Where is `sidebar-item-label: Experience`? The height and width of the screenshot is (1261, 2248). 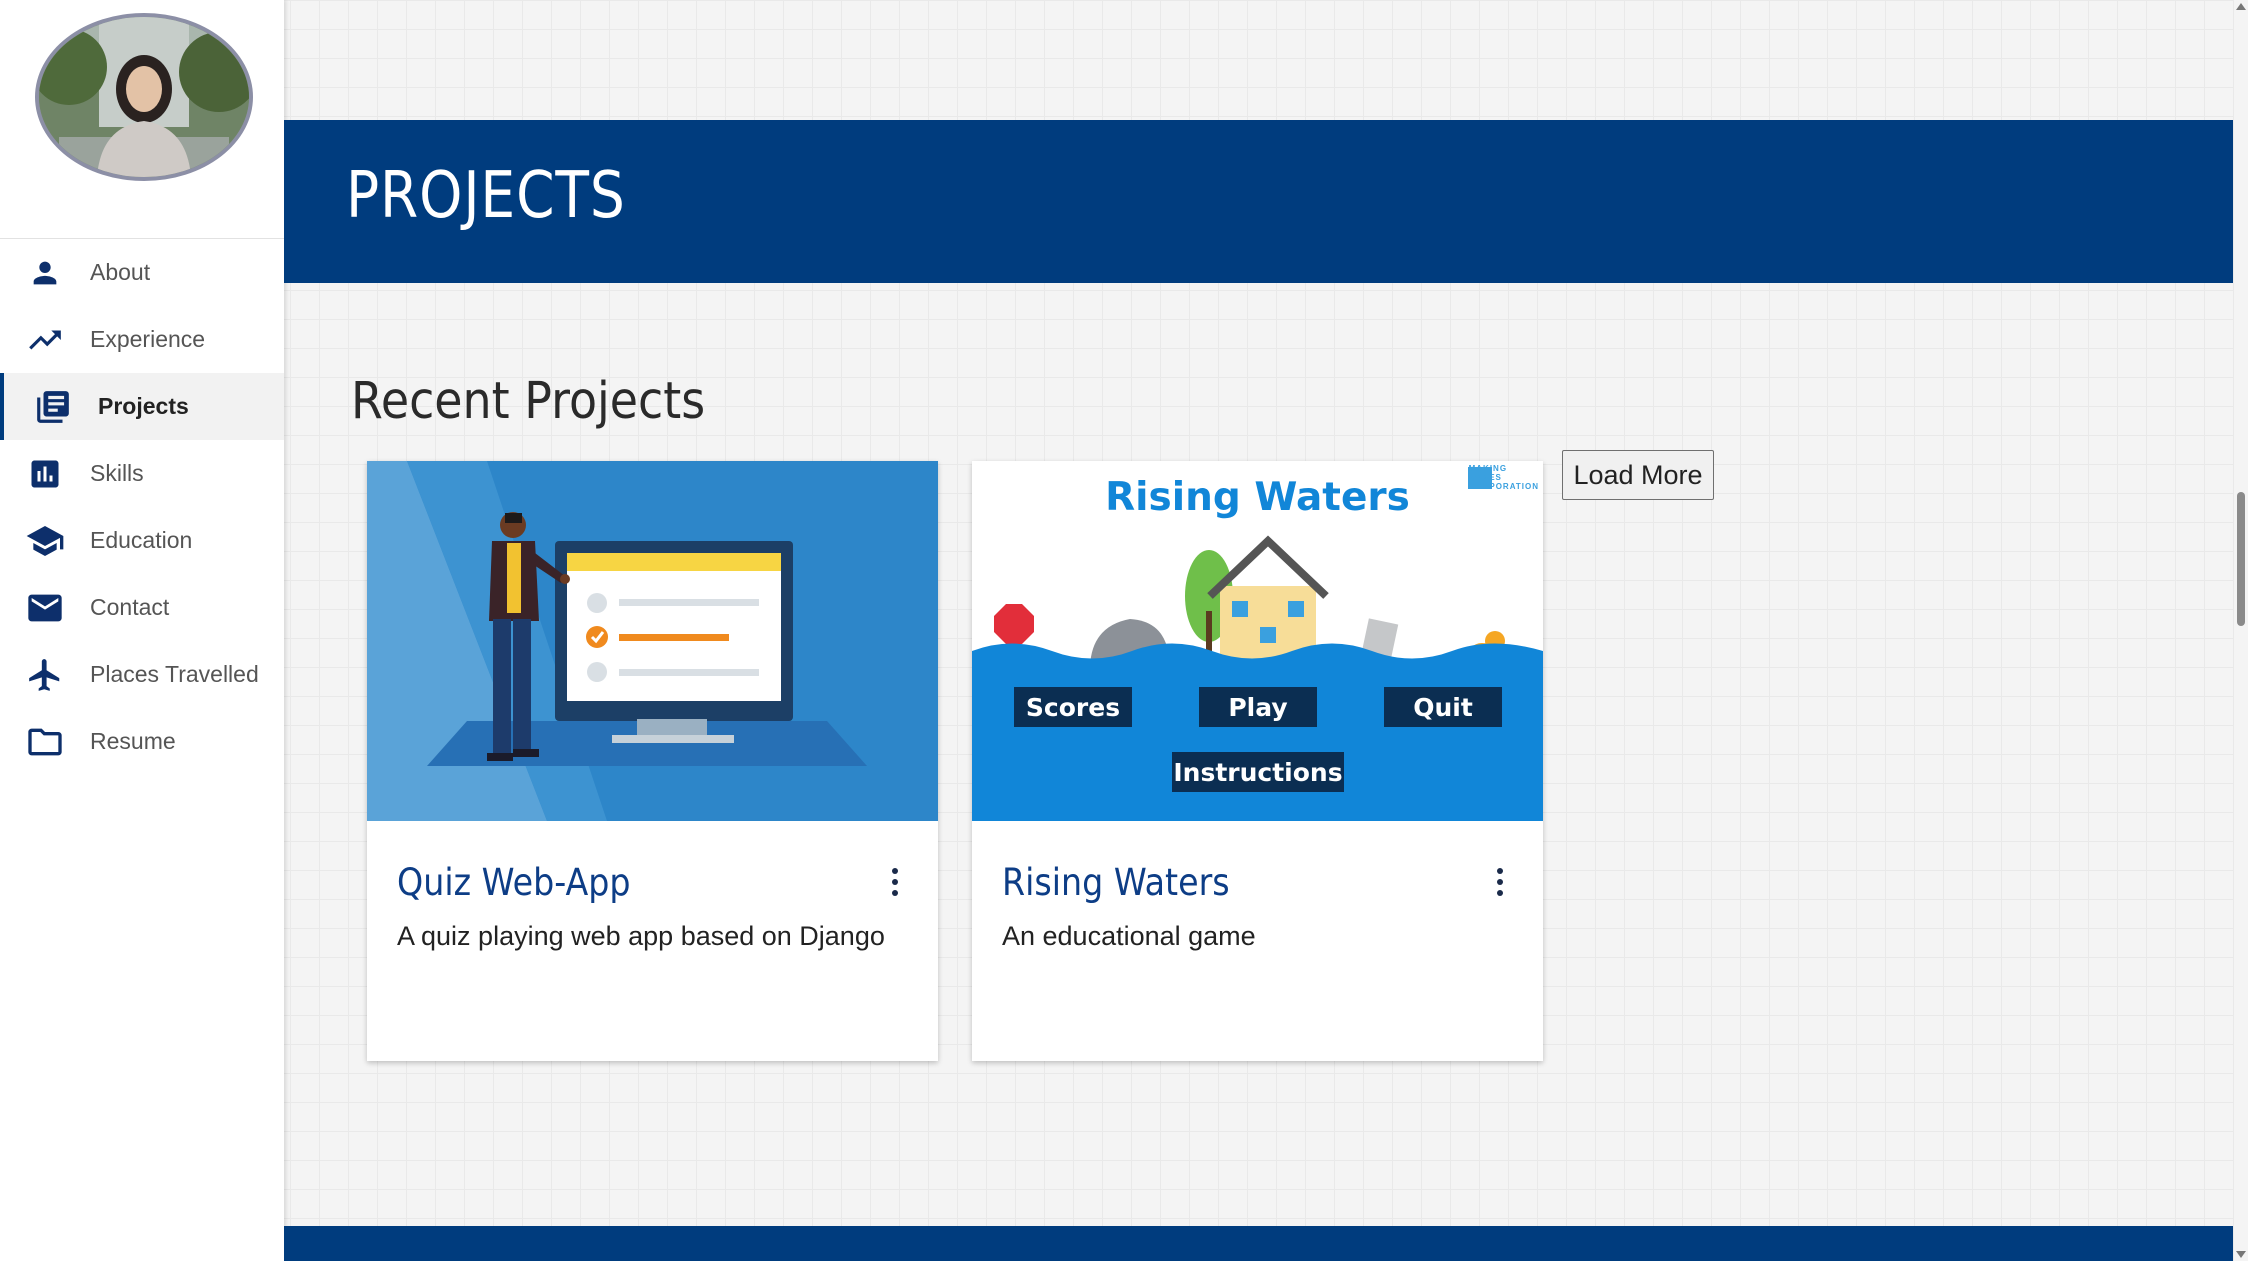 sidebar-item-label: Experience is located at coordinates (148, 339).